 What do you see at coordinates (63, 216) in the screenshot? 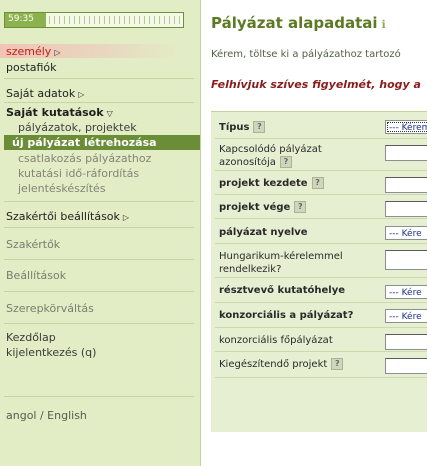
I see `nav-expert-settings-label: Szakértői beállítások` at bounding box center [63, 216].